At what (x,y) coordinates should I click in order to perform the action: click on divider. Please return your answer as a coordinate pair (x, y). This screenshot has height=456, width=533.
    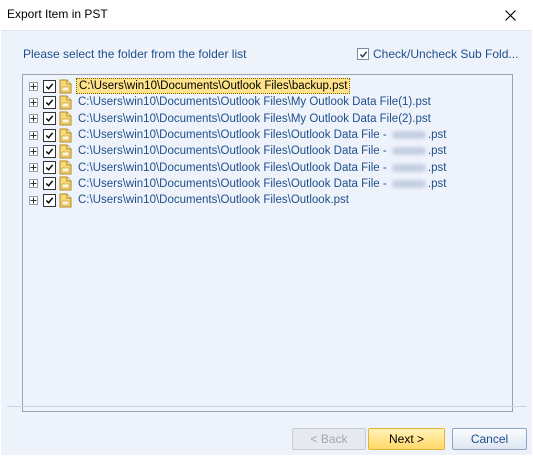
    Looking at the image, I should click on (266, 406).